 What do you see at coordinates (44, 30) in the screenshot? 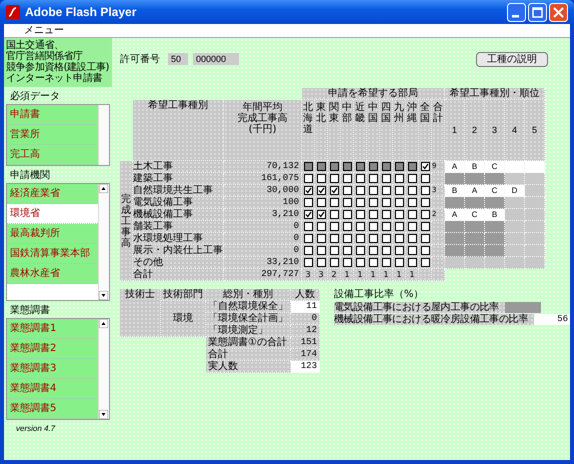
I see `menu-item: メニュー` at bounding box center [44, 30].